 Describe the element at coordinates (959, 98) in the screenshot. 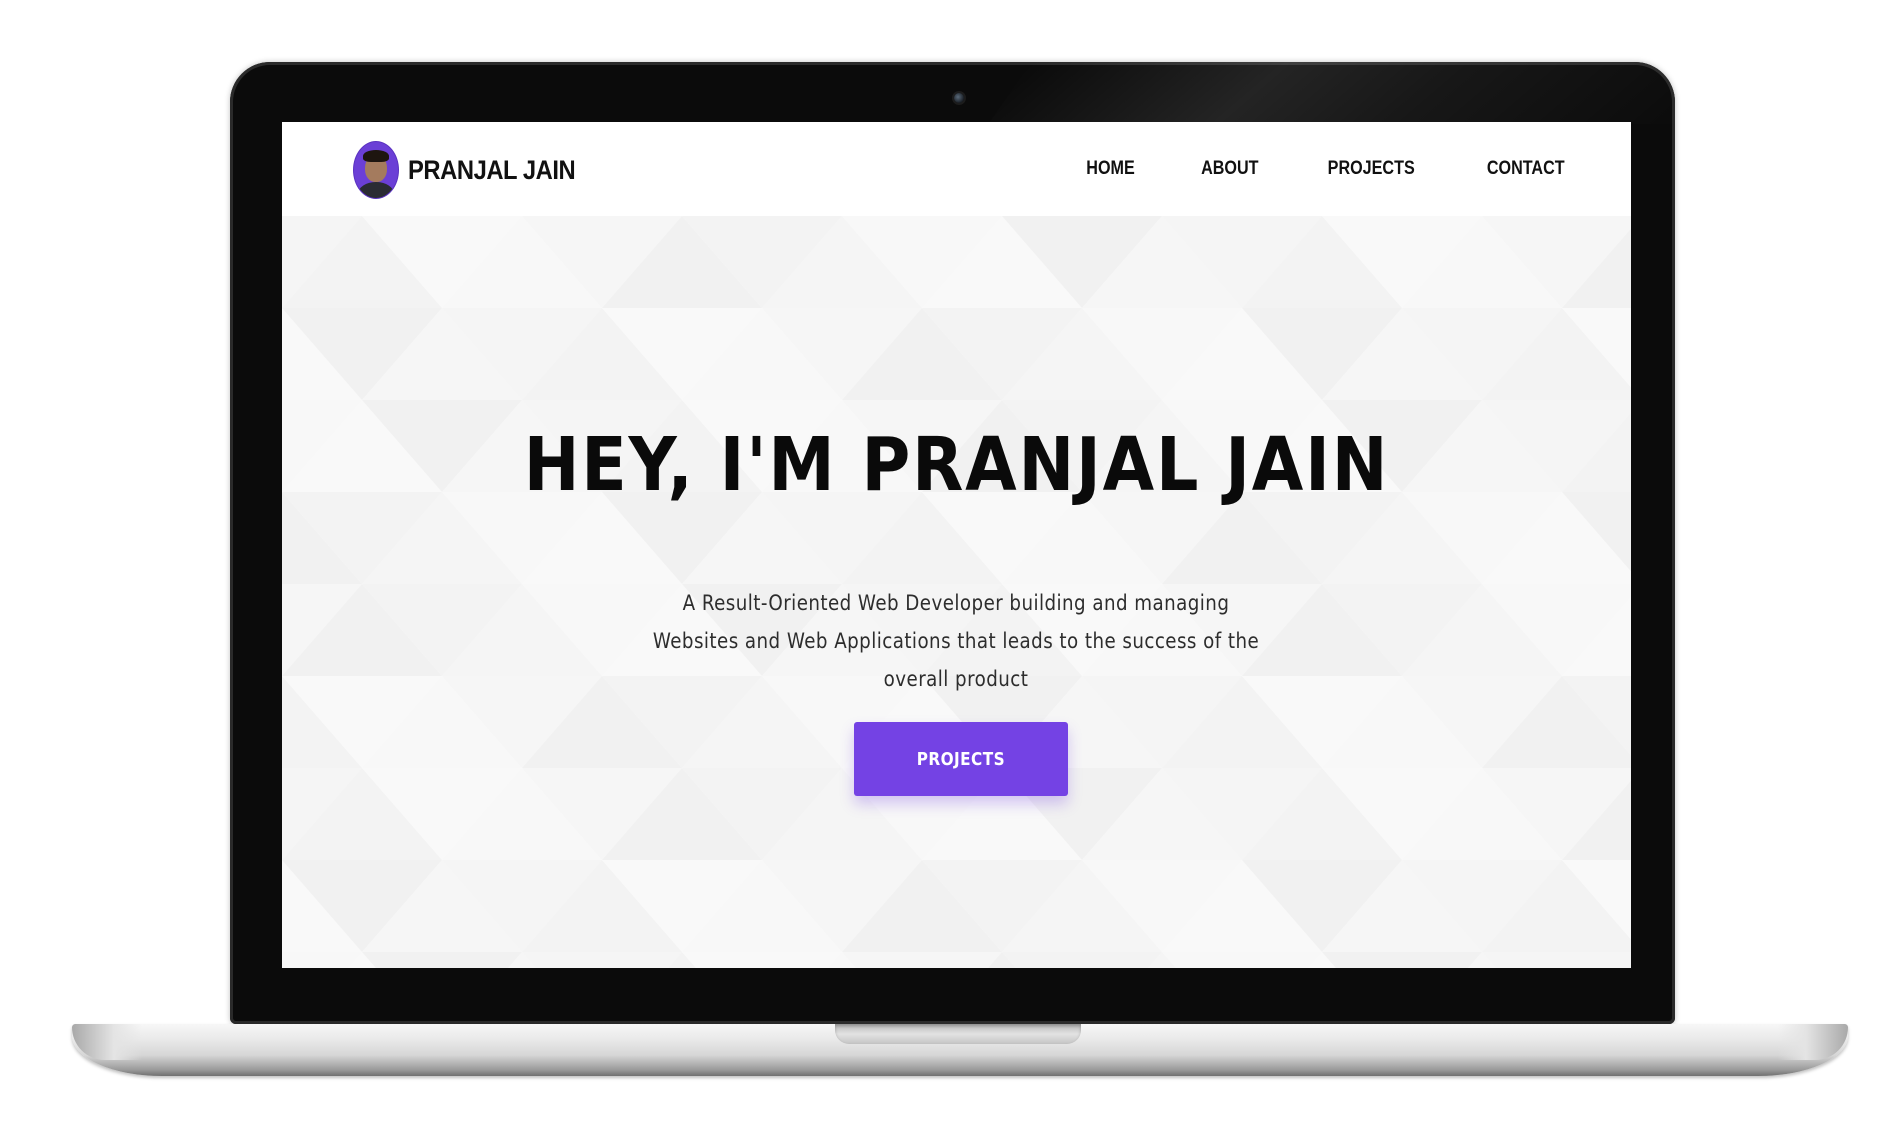

I see `webcam-icon` at that location.